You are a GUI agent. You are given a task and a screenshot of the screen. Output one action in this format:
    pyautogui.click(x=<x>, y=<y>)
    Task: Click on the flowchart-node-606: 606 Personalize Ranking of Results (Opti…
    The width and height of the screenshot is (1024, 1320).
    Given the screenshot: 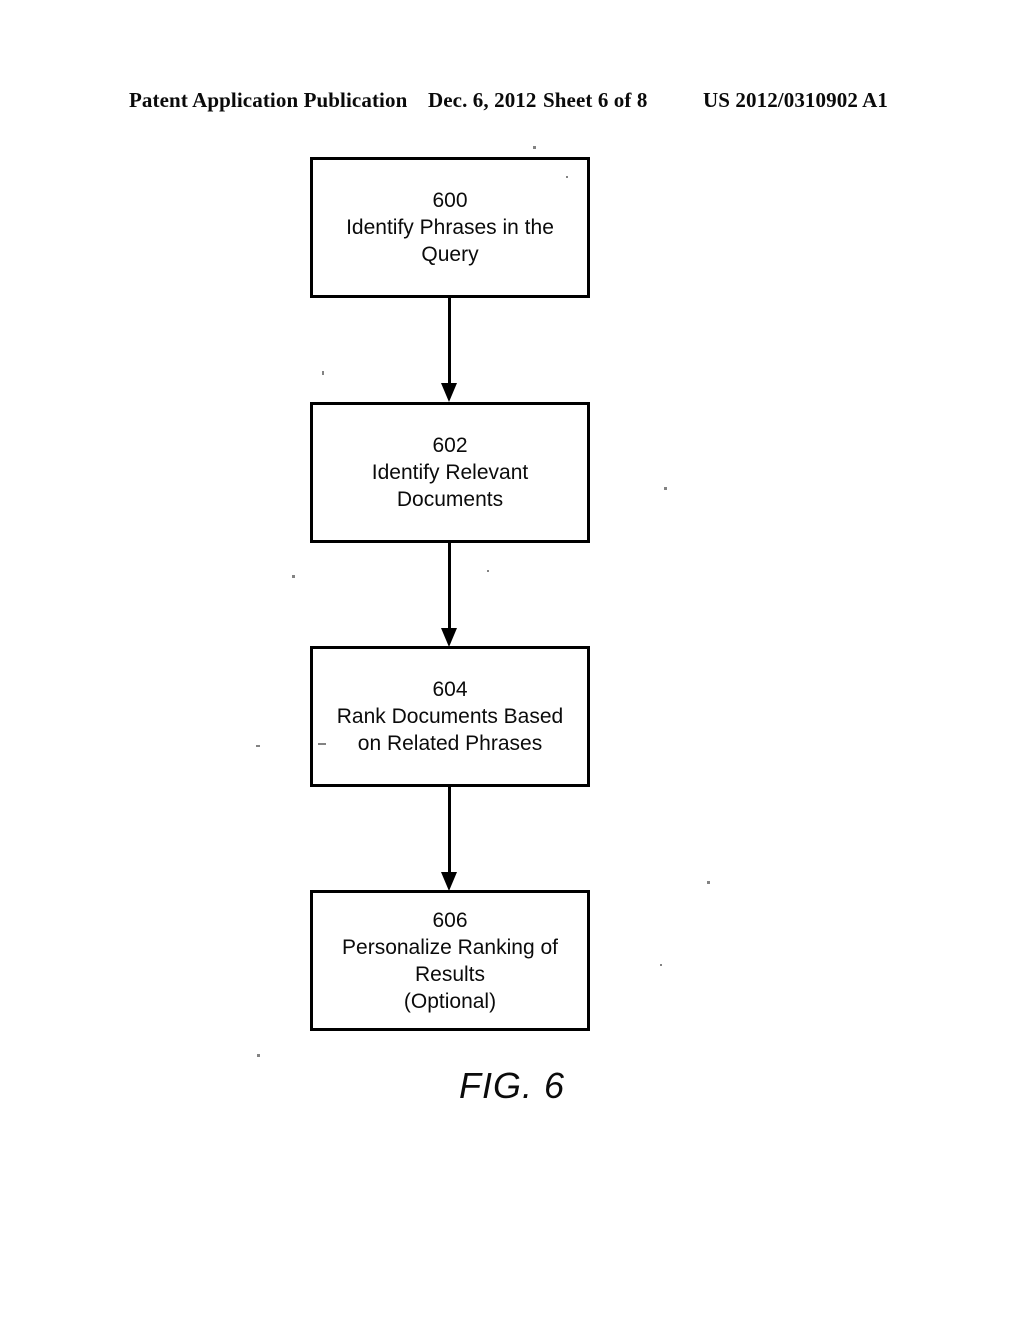 What is the action you would take?
    pyautogui.click(x=450, y=960)
    